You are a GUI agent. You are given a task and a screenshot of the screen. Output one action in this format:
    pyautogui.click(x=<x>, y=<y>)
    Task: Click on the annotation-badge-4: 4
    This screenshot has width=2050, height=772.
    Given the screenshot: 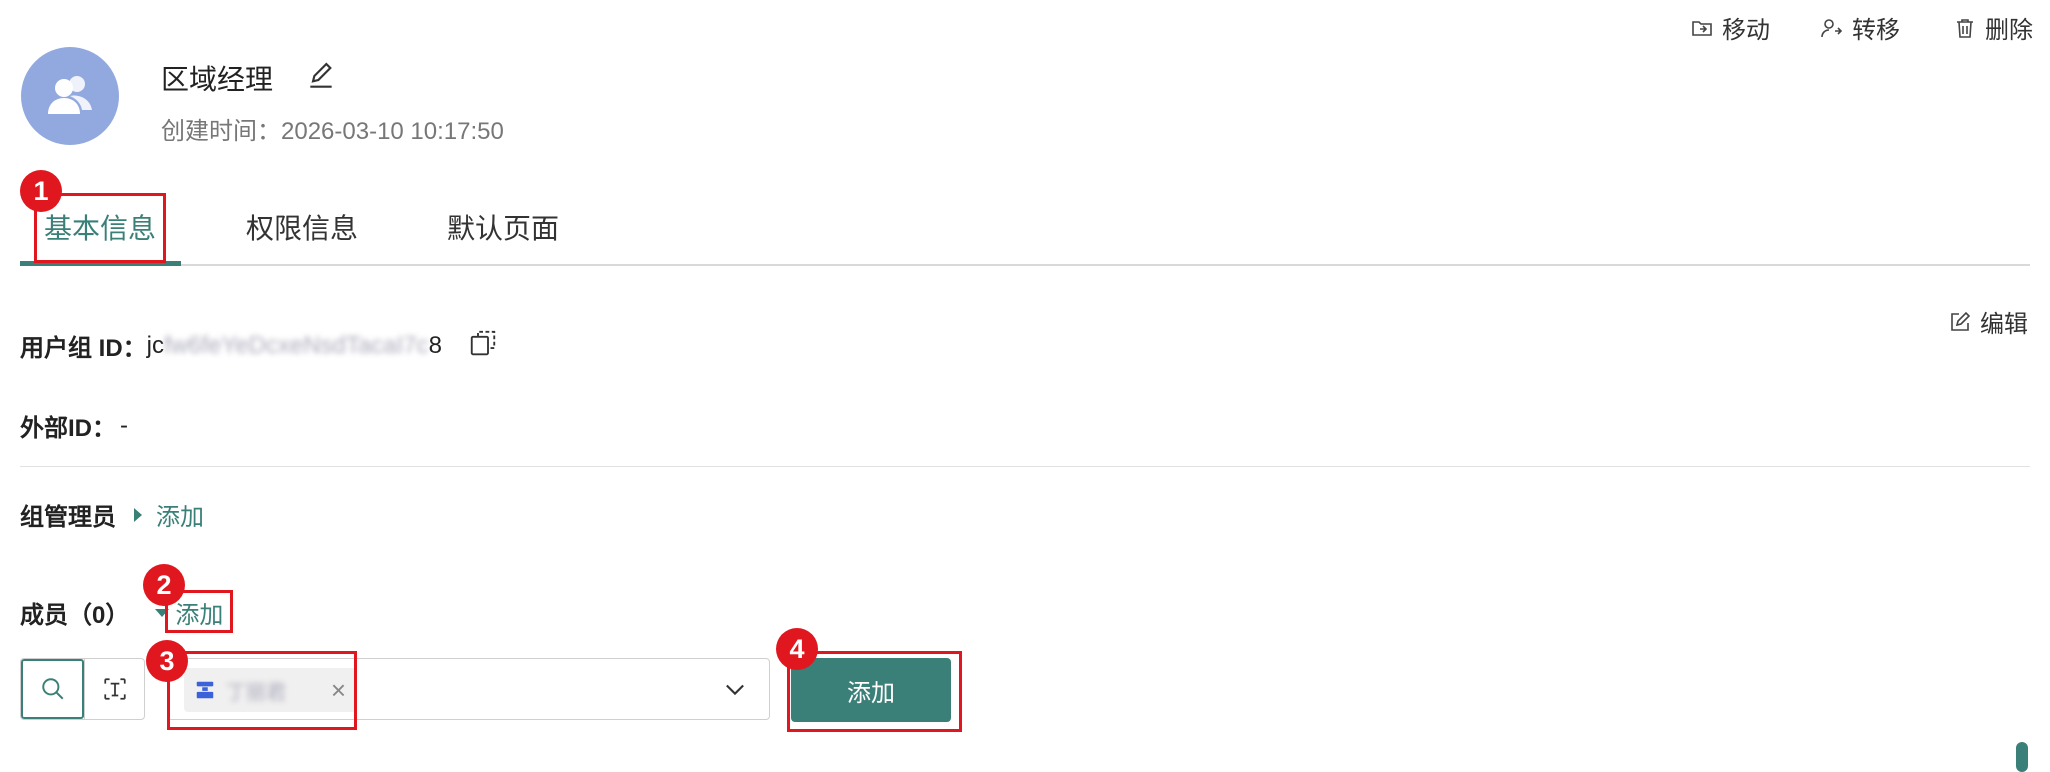 What is the action you would take?
    pyautogui.click(x=797, y=649)
    